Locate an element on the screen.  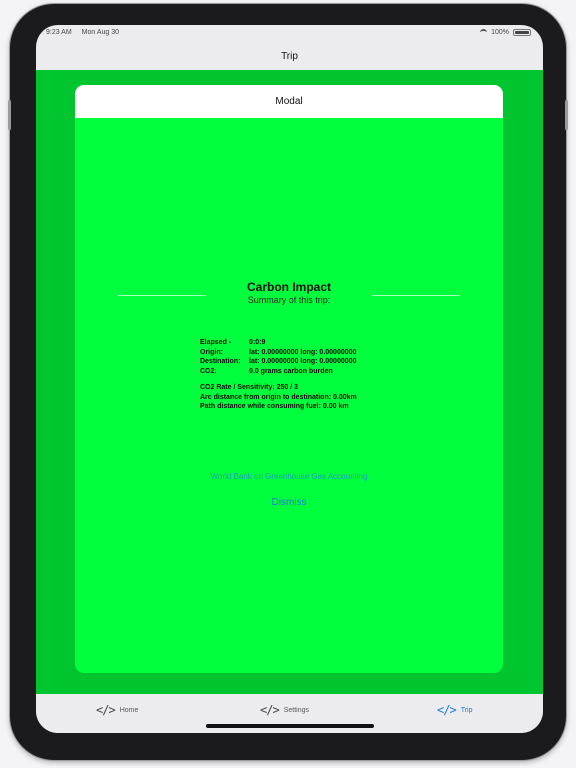
detail-row: Elapsed - 0:0:9 is located at coordinates (278, 343).